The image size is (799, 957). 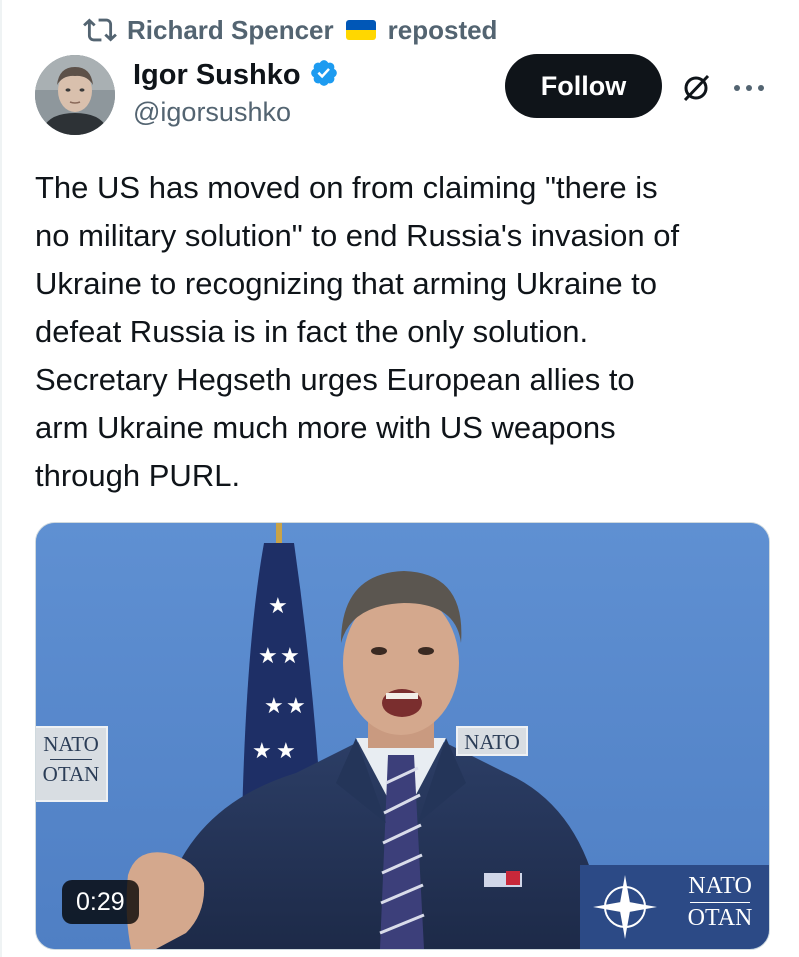 What do you see at coordinates (100, 902) in the screenshot?
I see `video-duration-badge: 0:29` at bounding box center [100, 902].